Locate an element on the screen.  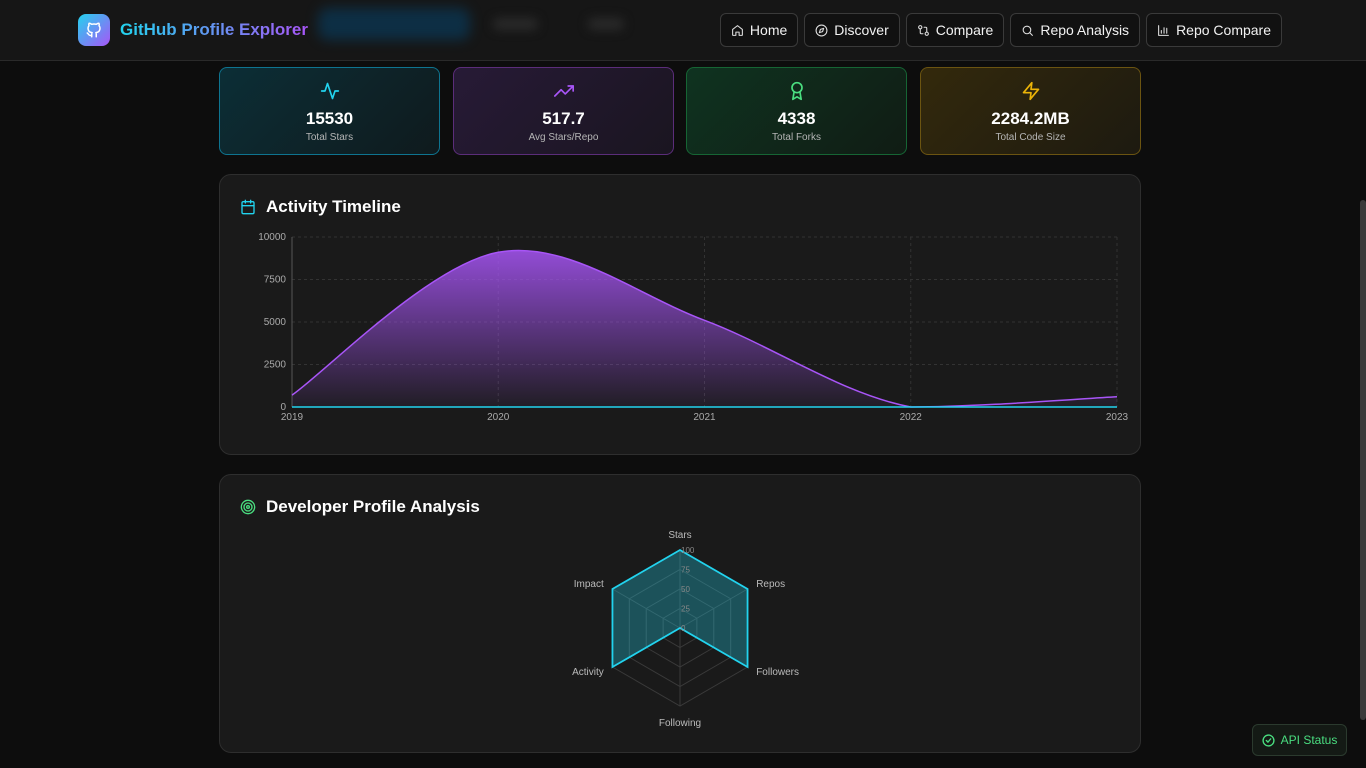
search-icon is located at coordinates (1028, 30).